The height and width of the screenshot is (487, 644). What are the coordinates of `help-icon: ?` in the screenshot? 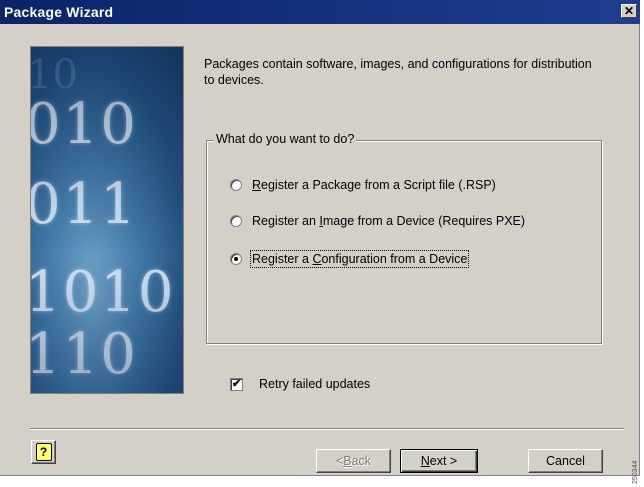 It's located at (43, 452).